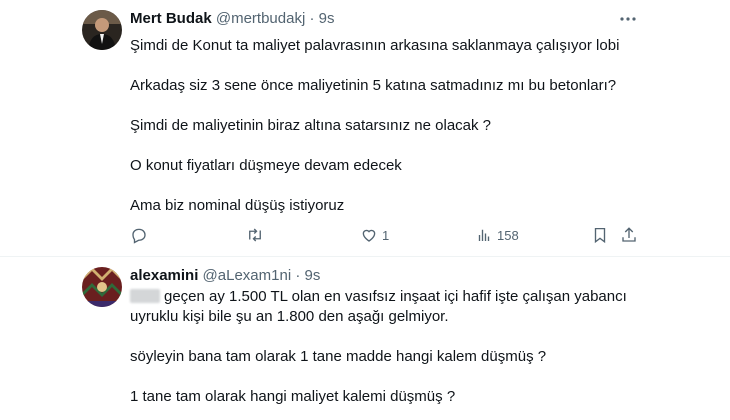  I want to click on share-button, so click(629, 235).